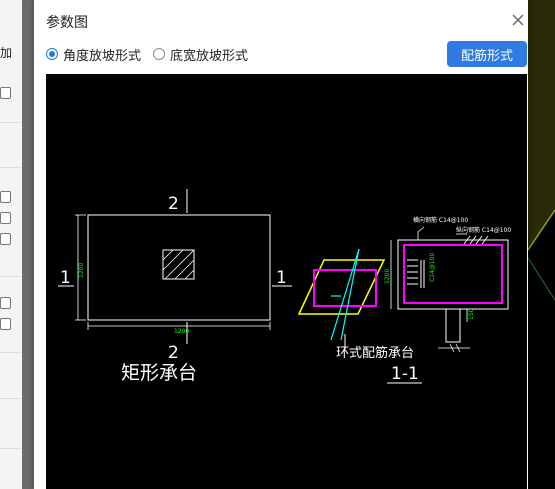 This screenshot has width=555, height=489. I want to click on dialog-title: 参数图, so click(67, 23).